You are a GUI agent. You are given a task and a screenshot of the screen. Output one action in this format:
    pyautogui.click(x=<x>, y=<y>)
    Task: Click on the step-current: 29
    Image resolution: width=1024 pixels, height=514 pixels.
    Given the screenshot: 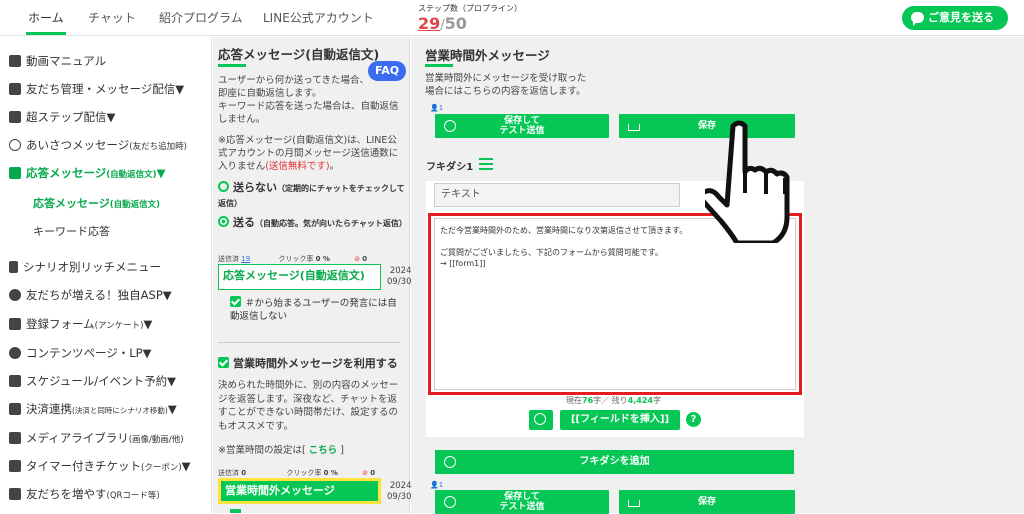 What is the action you would take?
    pyautogui.click(x=429, y=23)
    